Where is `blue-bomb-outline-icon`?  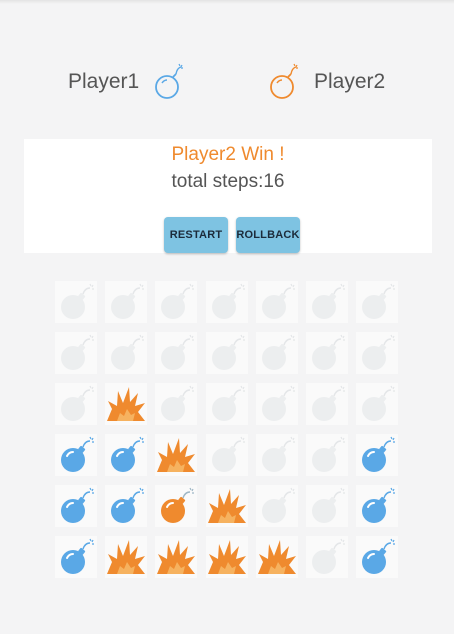 blue-bomb-outline-icon is located at coordinates (162, 82).